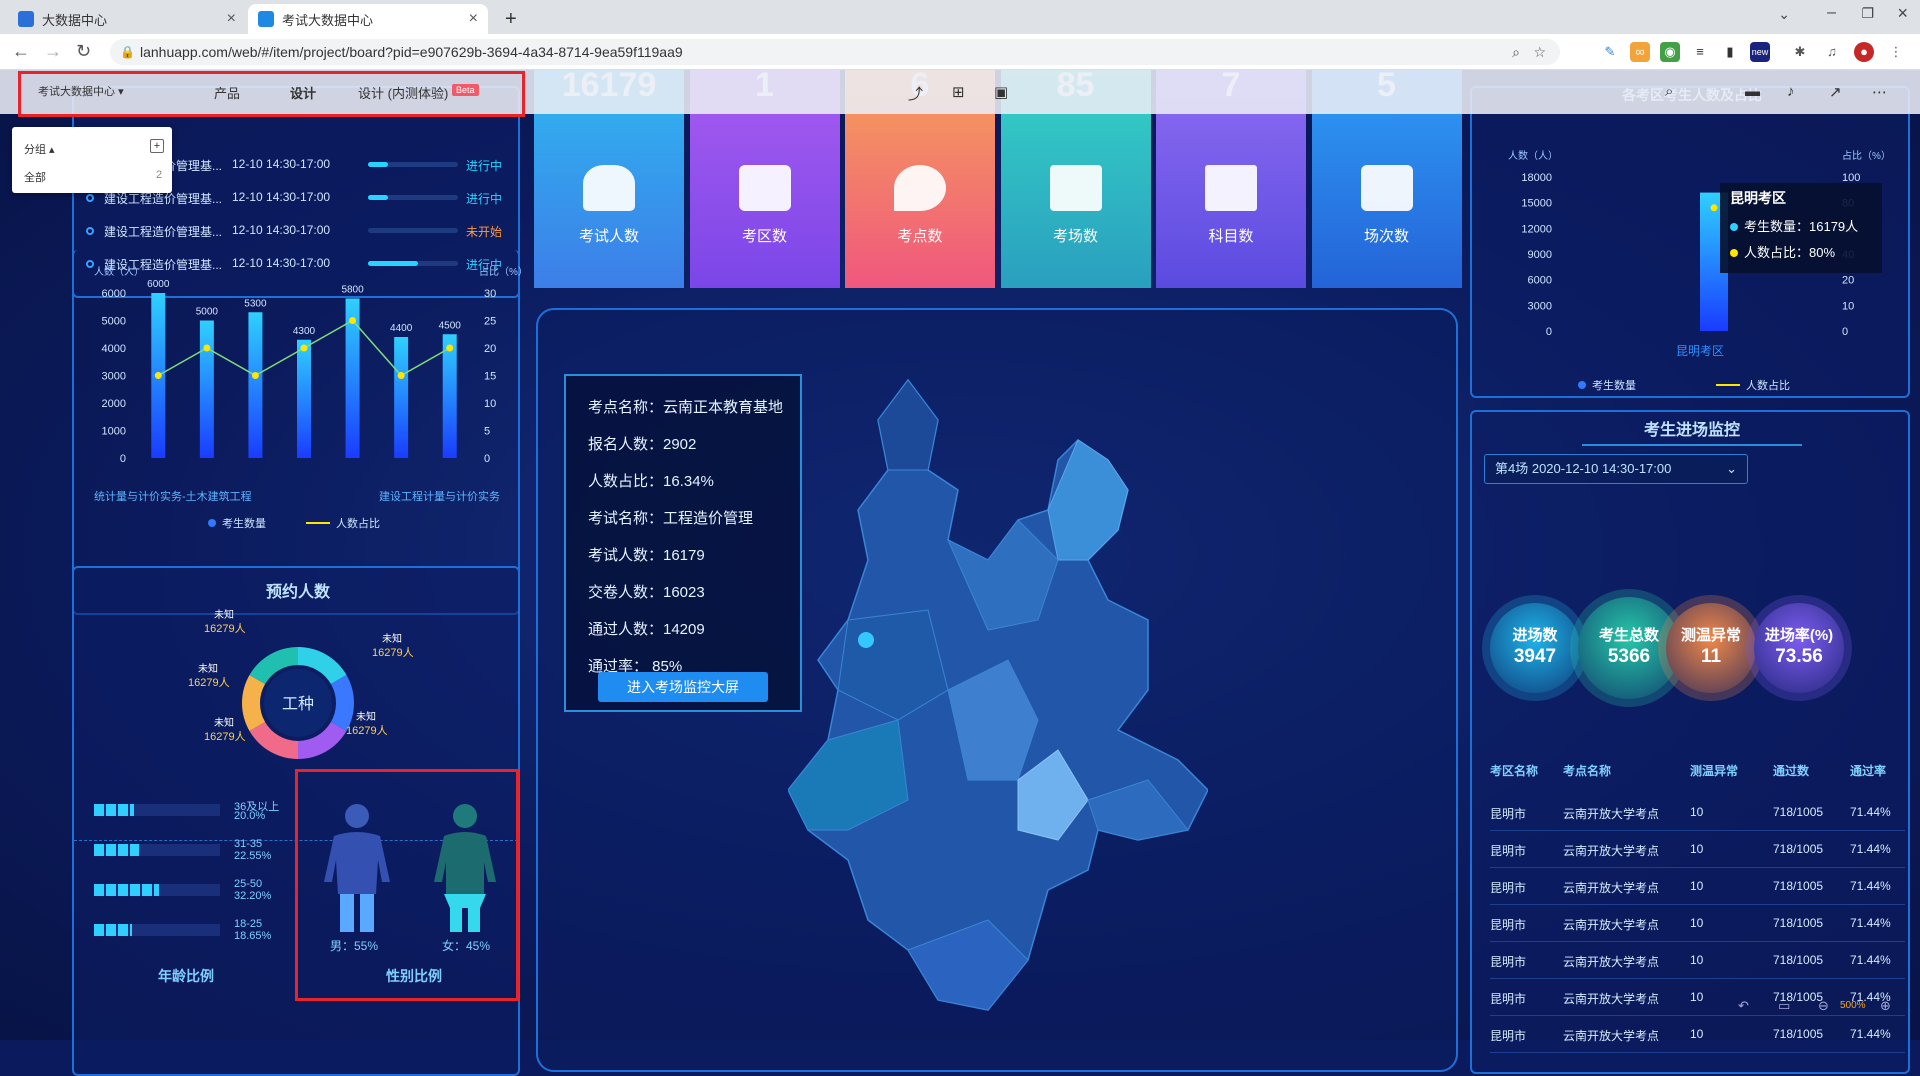 This screenshot has height=1076, width=1920. Describe the element at coordinates (642, 444) in the screenshot. I see `info-line: 报名人数：2902` at that location.